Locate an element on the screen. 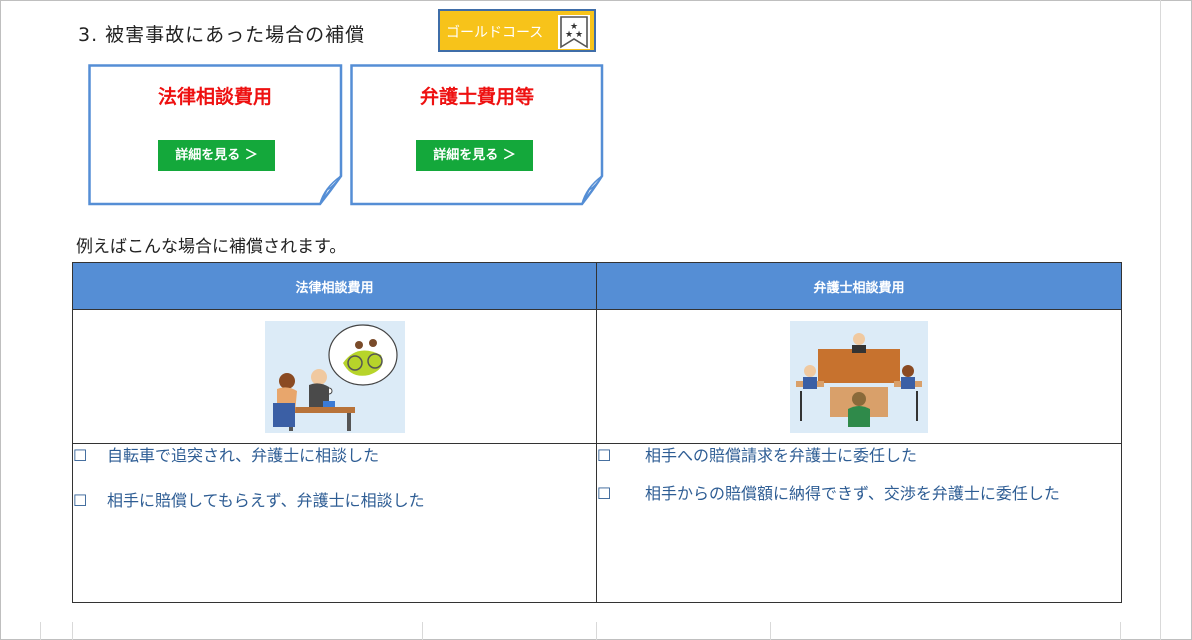 The height and width of the screenshot is (640, 1192). list-item: ☐ 相手からの賠償額に納得できず、交渉を弁護士に委任した is located at coordinates (831, 494).